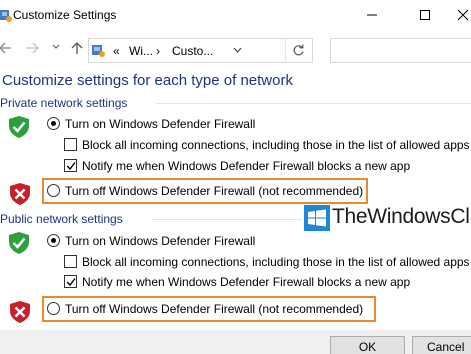  Describe the element at coordinates (160, 124) in the screenshot. I see `private-turn-on-label: Turn on Windows Defender Firewall` at that location.